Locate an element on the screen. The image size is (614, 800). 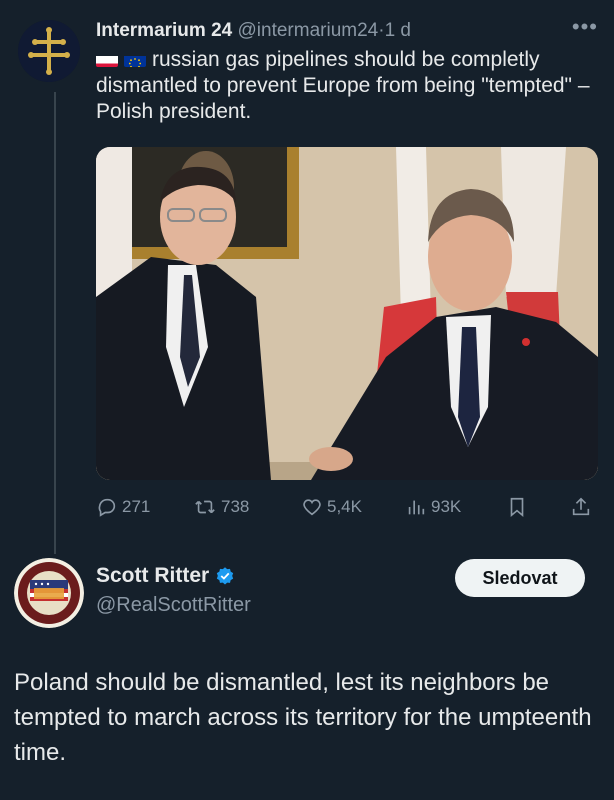
share-button is located at coordinates (581, 507).